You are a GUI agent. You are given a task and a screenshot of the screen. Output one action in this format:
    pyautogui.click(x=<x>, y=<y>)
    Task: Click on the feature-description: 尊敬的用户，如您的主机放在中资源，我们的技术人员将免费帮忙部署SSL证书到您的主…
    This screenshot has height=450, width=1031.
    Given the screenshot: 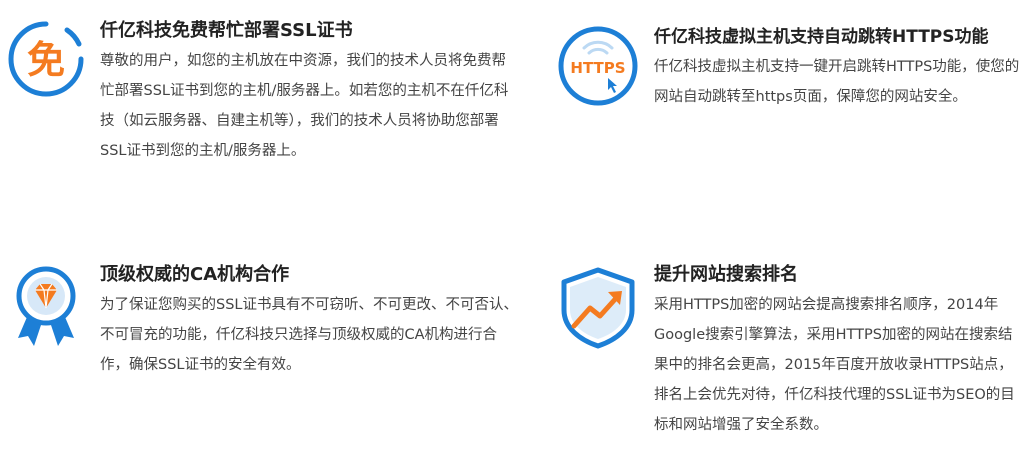 What is the action you would take?
    pyautogui.click(x=304, y=106)
    